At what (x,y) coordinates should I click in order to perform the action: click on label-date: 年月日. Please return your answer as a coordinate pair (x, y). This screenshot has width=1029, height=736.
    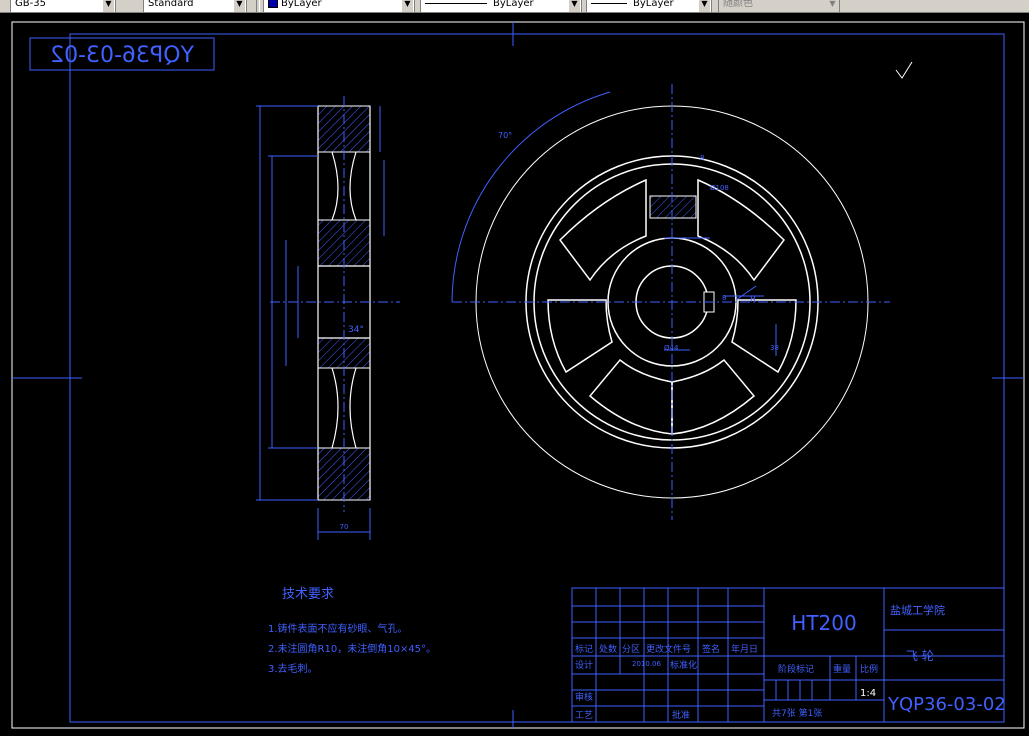
    Looking at the image, I should click on (744, 649).